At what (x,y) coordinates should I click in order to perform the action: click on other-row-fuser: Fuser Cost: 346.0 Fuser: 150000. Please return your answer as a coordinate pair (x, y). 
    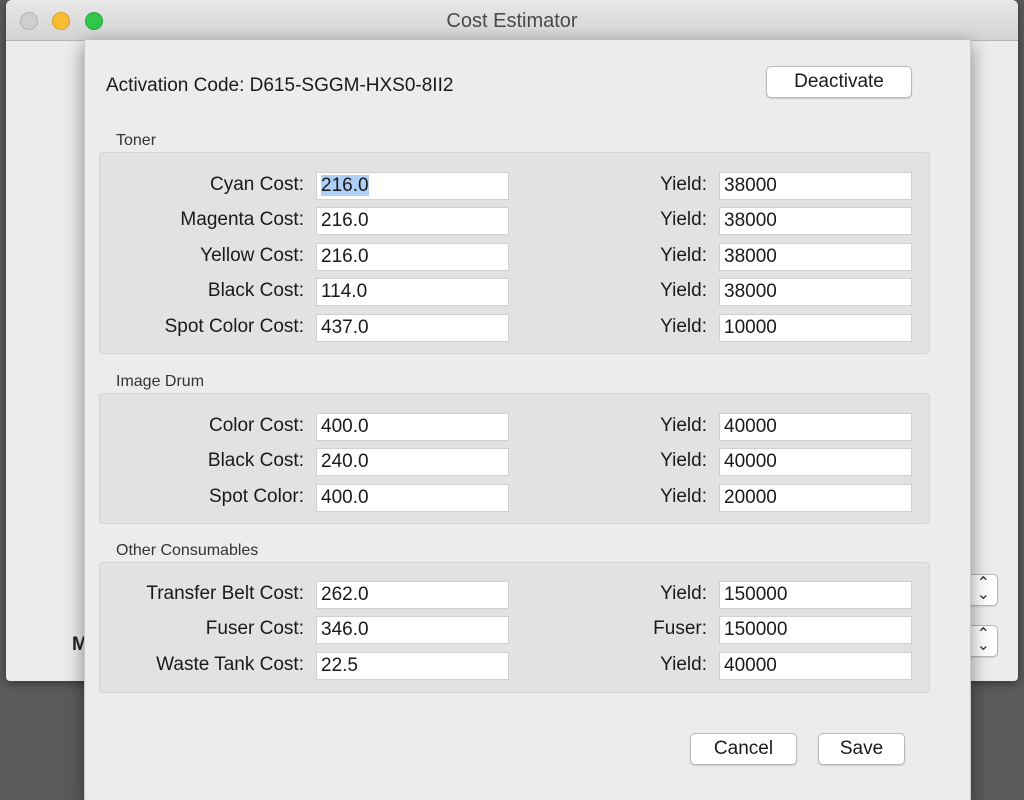
    Looking at the image, I should click on (514, 630).